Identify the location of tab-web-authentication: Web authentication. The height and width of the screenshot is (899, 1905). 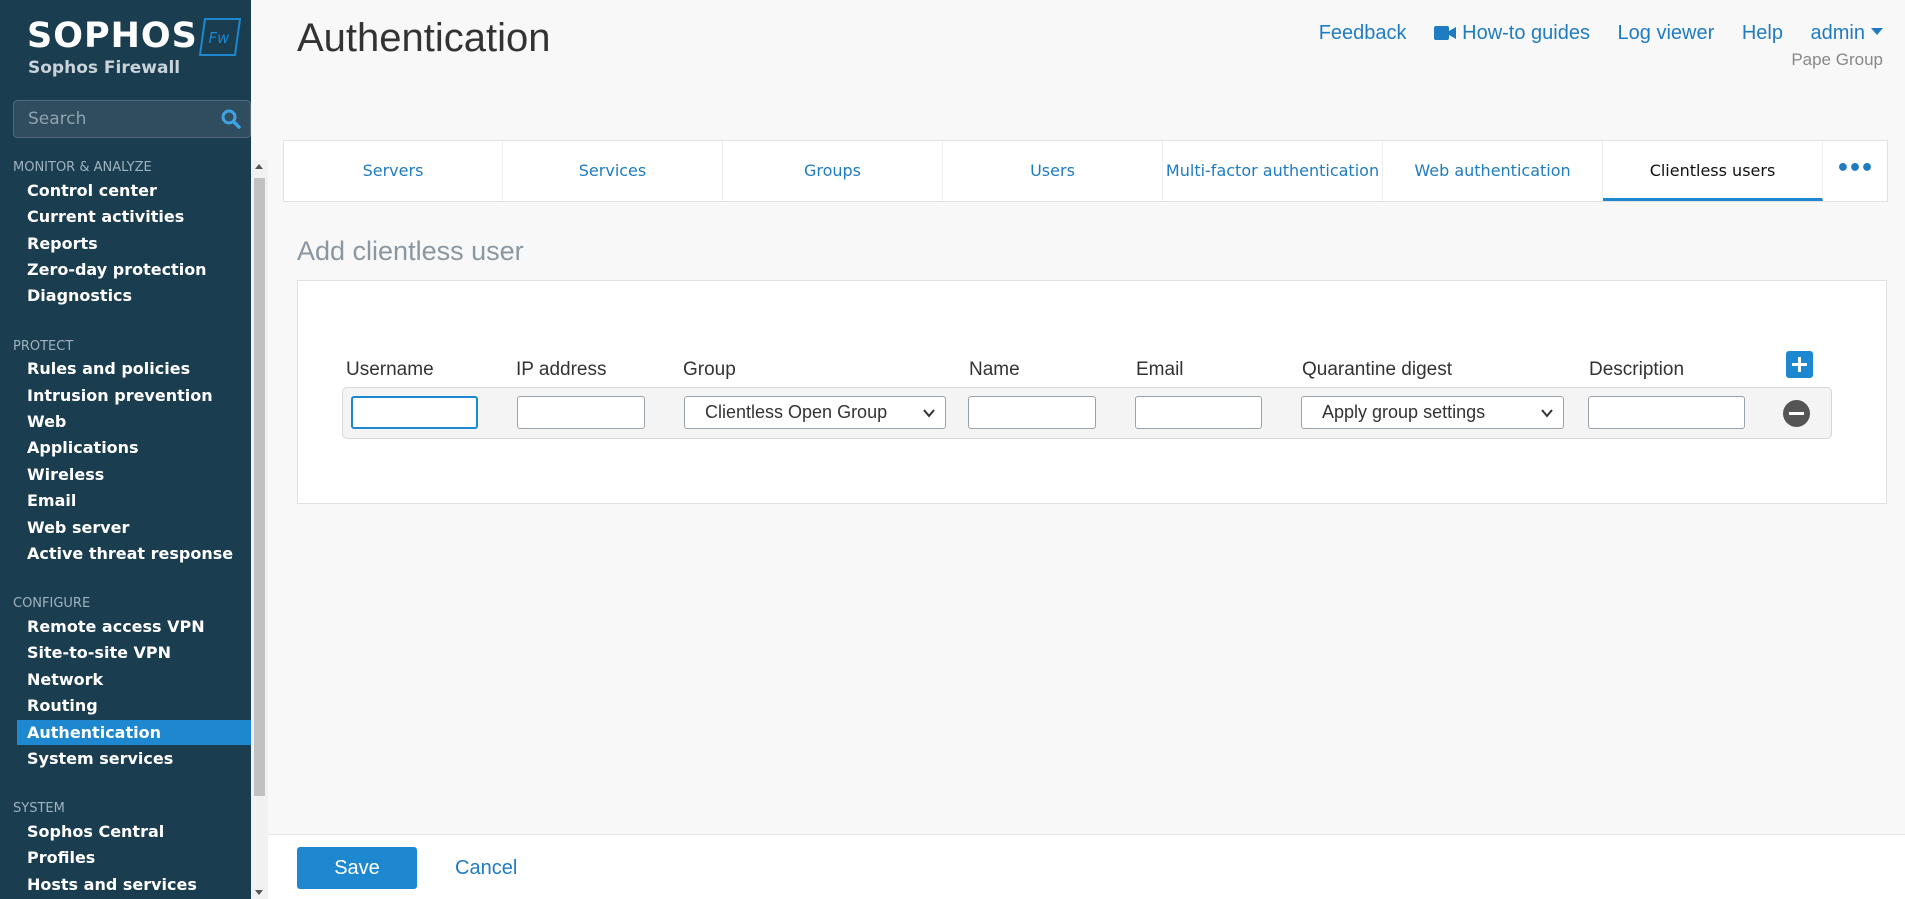
(1493, 171).